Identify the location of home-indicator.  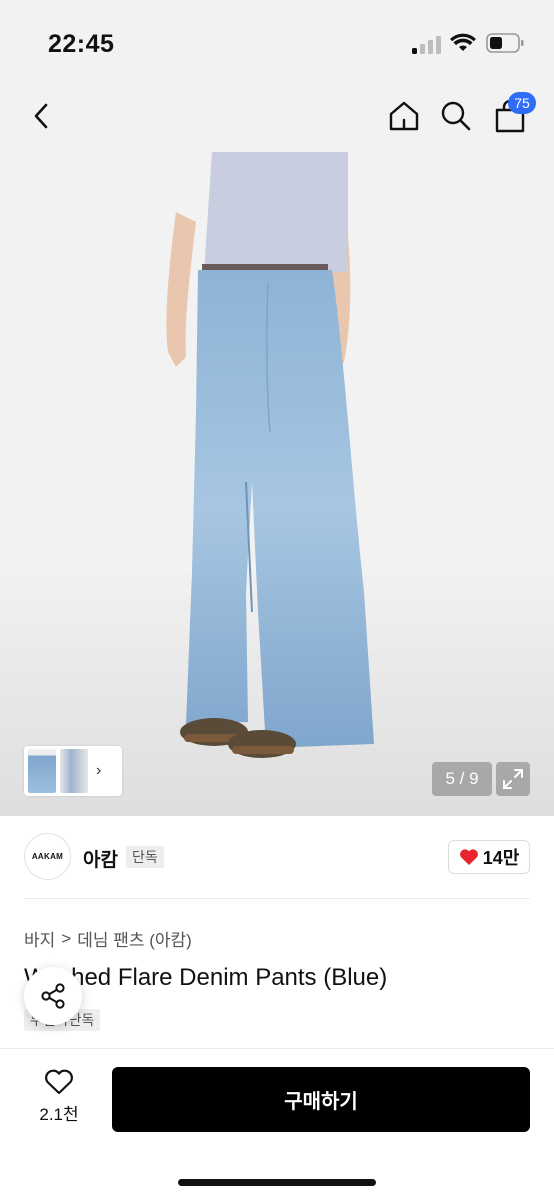
(277, 1182).